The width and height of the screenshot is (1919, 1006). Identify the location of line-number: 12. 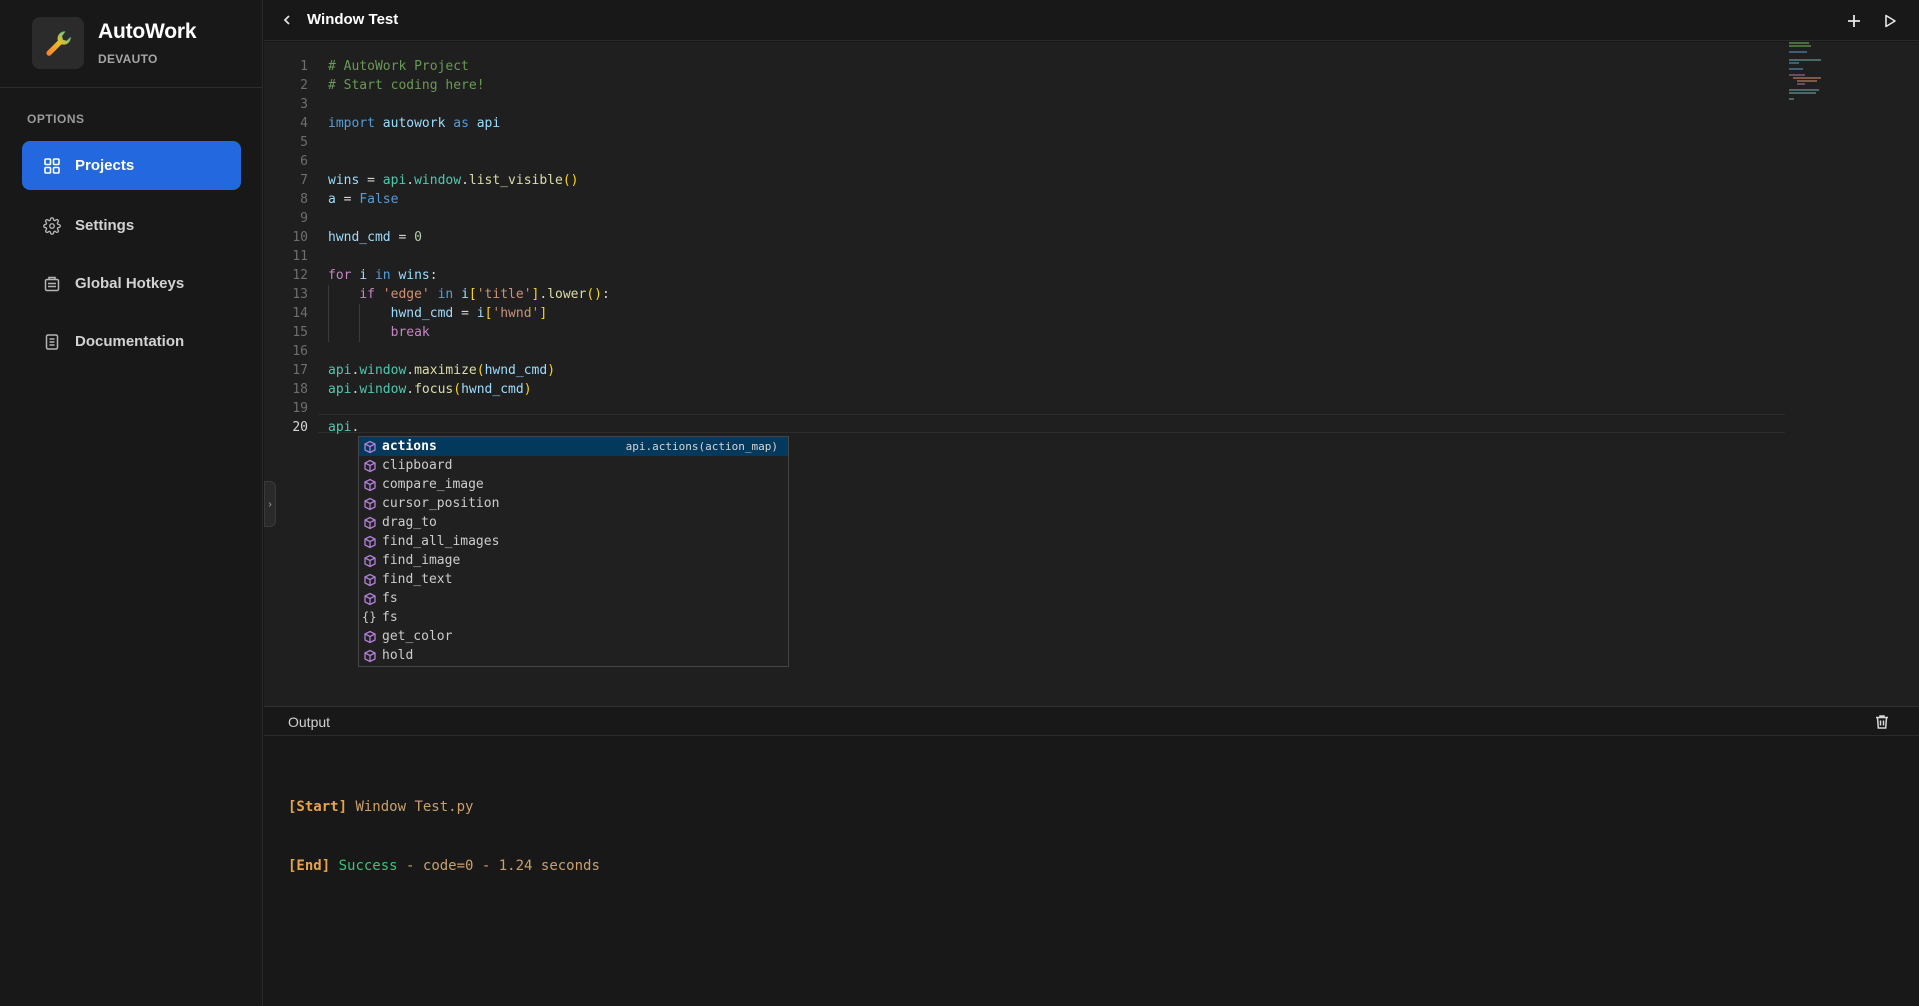
(300, 275).